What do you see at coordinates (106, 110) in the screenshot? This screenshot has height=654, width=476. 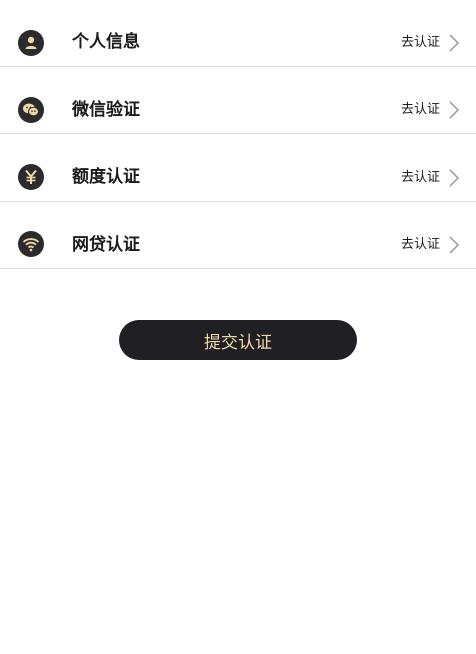 I see `item-label: 微信验证` at bounding box center [106, 110].